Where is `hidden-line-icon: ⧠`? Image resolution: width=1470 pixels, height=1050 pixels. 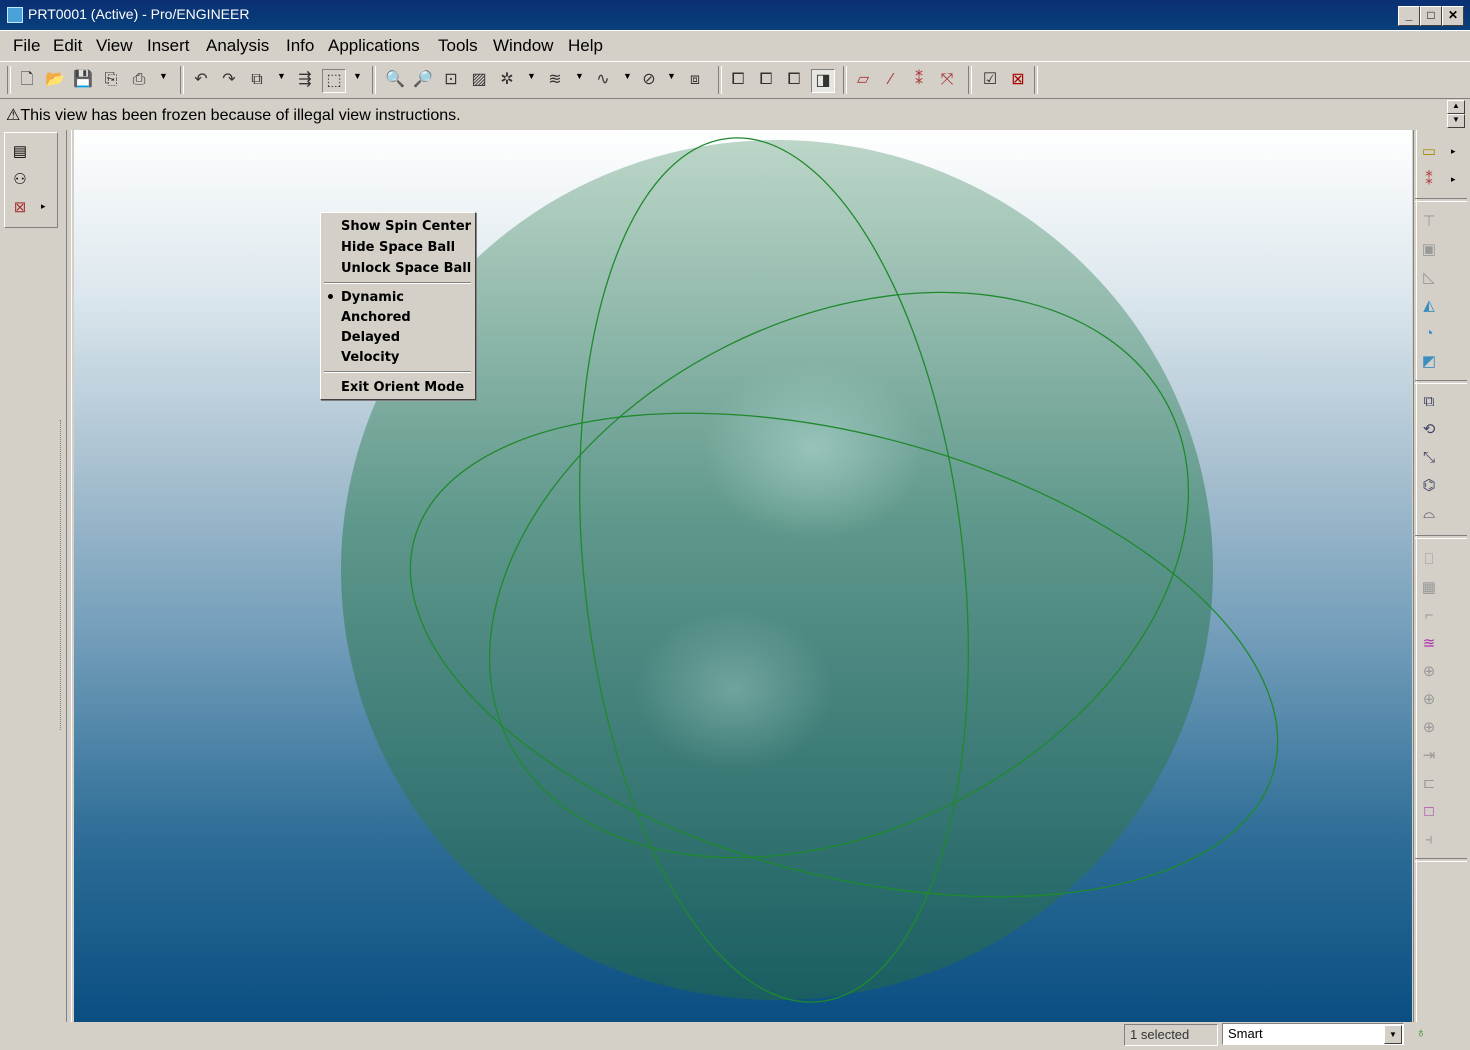 hidden-line-icon: ⧠ is located at coordinates (766, 80).